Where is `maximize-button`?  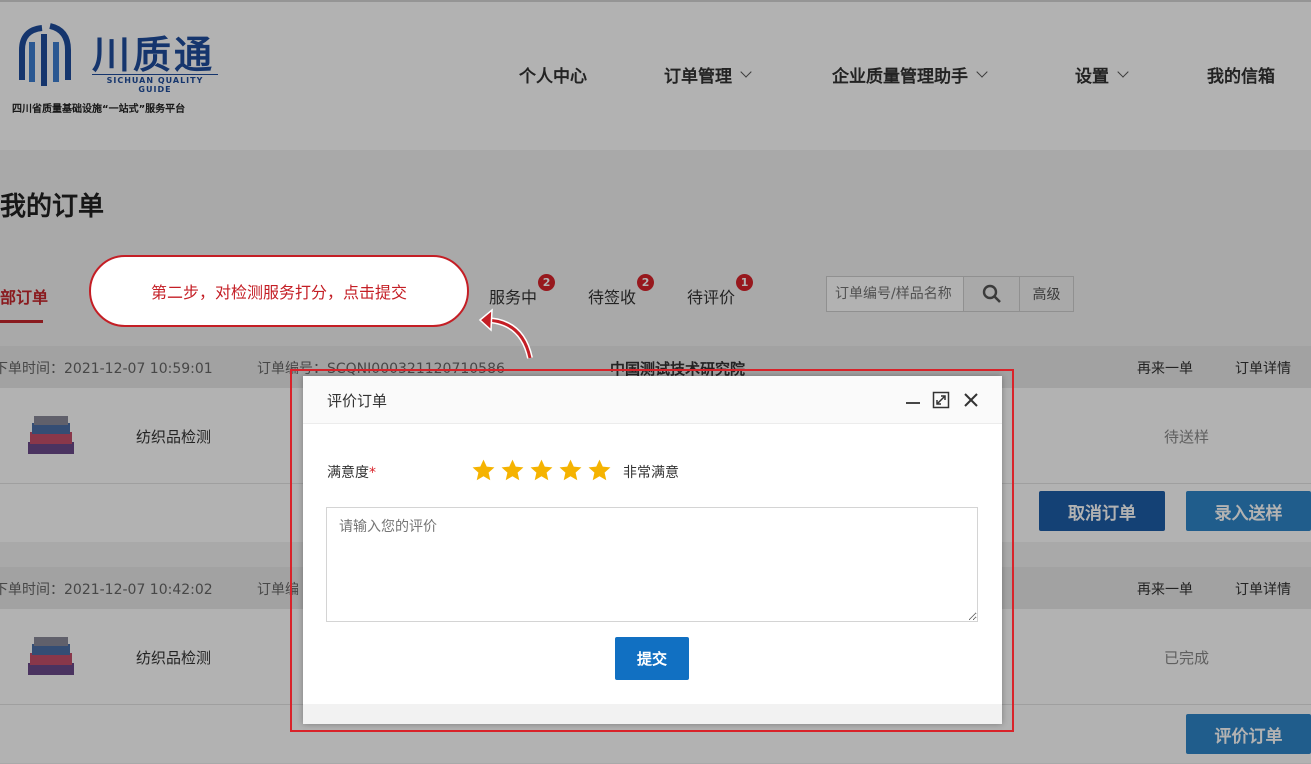 maximize-button is located at coordinates (941, 400).